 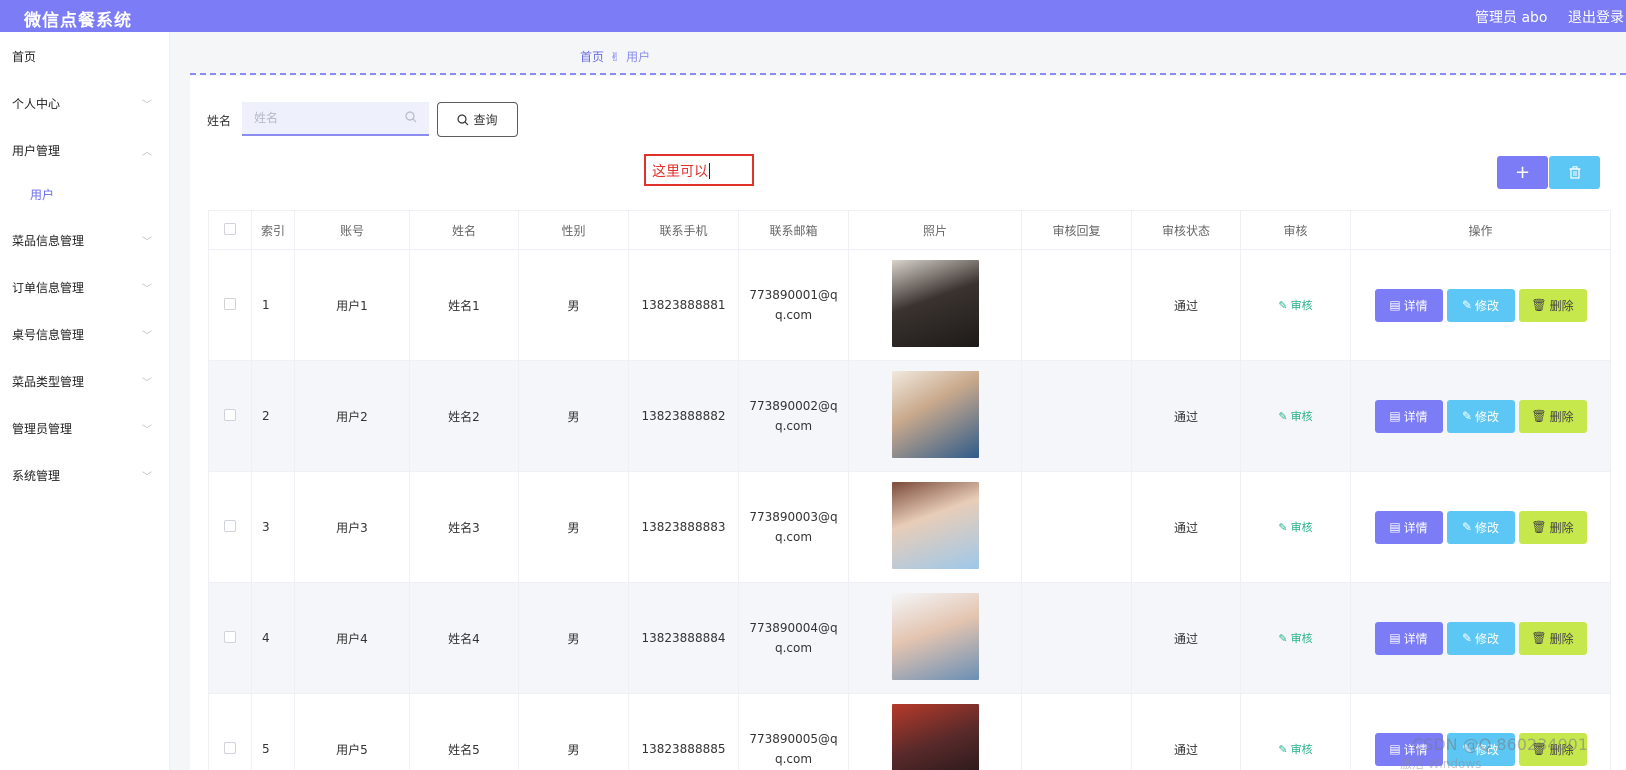 What do you see at coordinates (82, 103) in the screenshot?
I see `sidebar-item-profile: 个人中心 ﹀` at bounding box center [82, 103].